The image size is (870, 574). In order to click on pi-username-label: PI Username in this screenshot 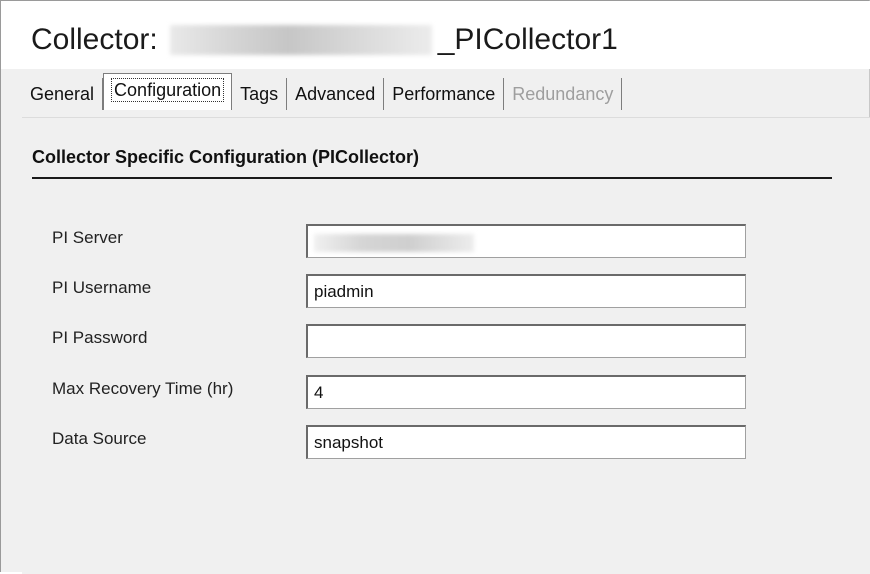, I will do `click(102, 287)`.